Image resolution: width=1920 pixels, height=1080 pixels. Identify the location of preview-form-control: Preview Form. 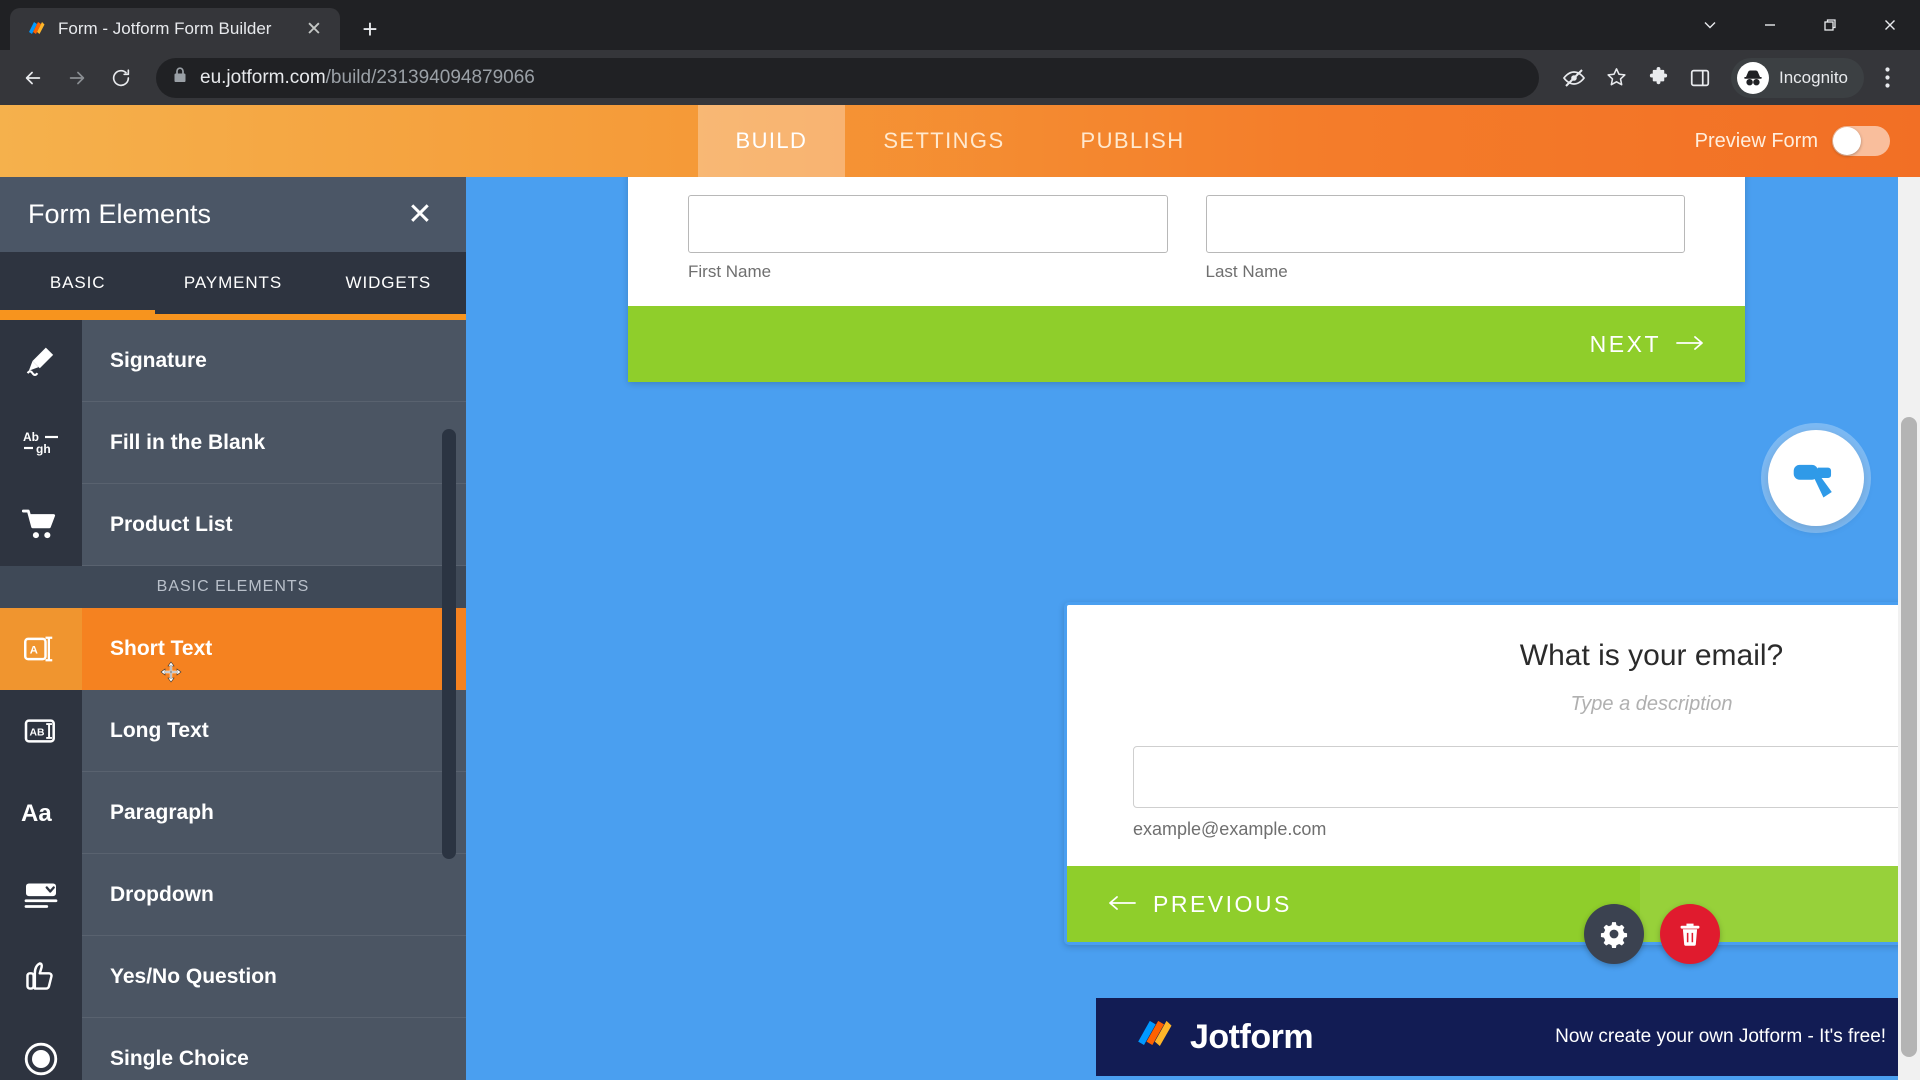
(1792, 141).